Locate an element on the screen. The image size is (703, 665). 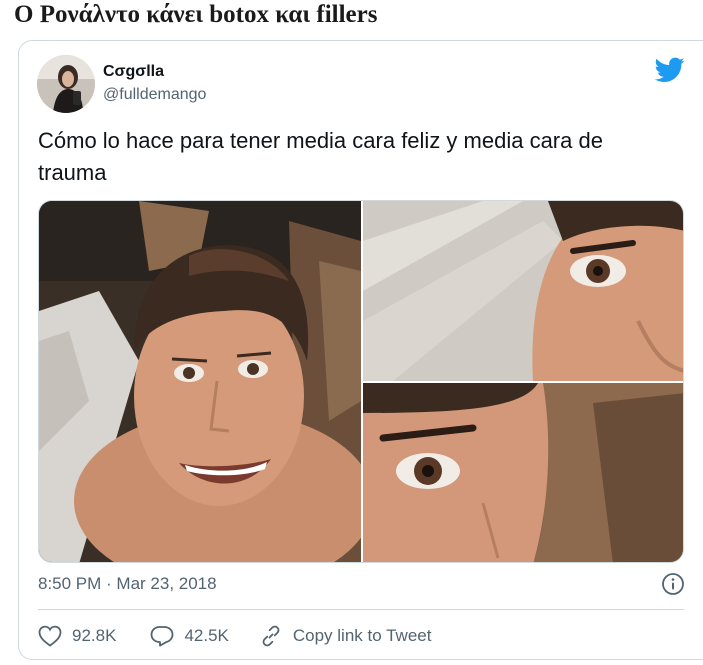
user-handle: @fulldemango is located at coordinates (154, 95).